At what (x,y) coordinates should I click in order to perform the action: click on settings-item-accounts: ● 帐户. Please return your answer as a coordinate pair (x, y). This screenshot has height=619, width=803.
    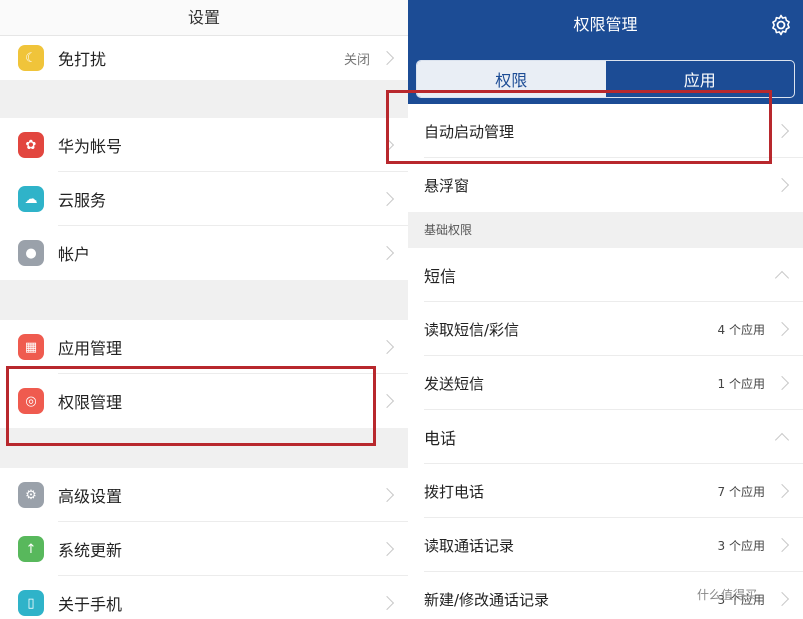
    Looking at the image, I should click on (204, 253).